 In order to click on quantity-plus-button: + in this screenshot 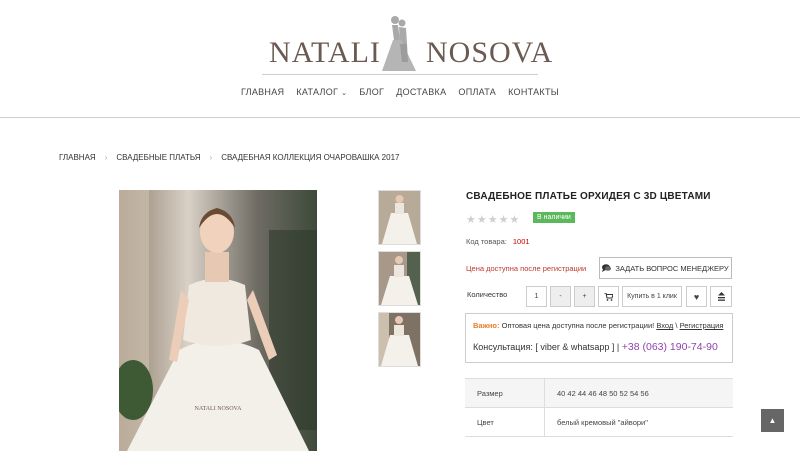, I will do `click(584, 296)`.